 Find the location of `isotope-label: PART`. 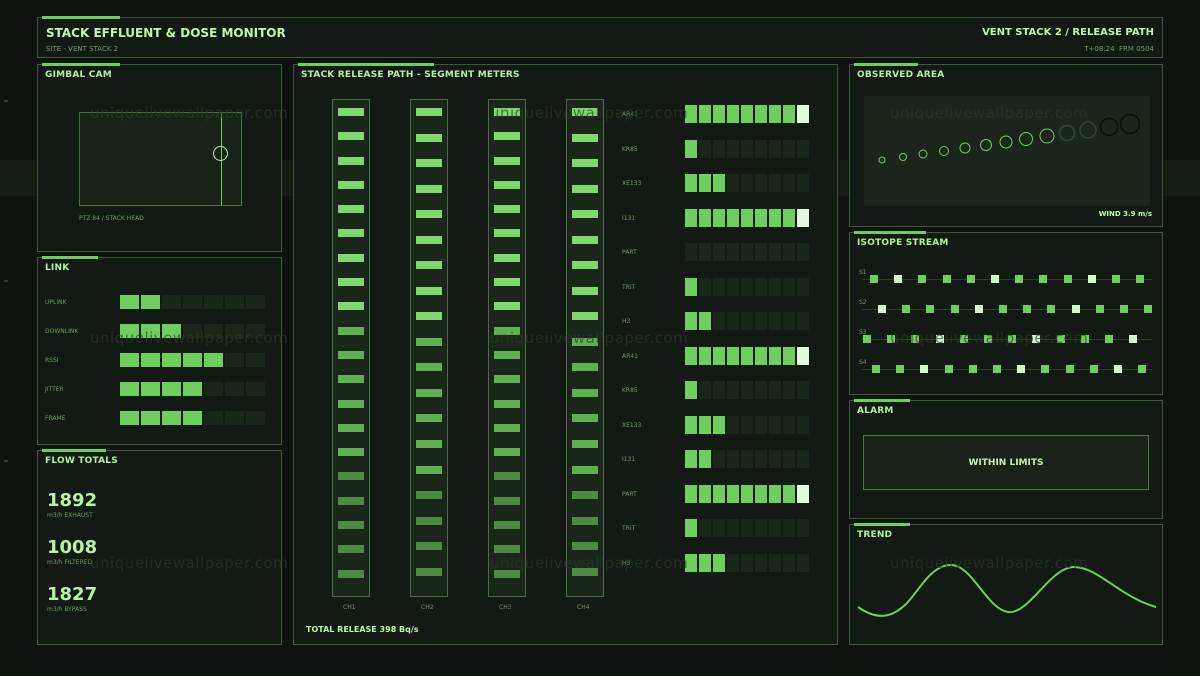

isotope-label: PART is located at coordinates (629, 252).